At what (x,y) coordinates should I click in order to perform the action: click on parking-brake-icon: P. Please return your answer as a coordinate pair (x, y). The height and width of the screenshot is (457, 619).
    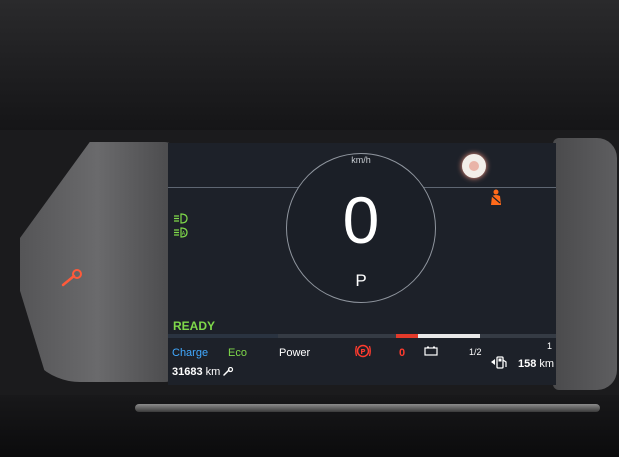
    Looking at the image, I should click on (363, 351).